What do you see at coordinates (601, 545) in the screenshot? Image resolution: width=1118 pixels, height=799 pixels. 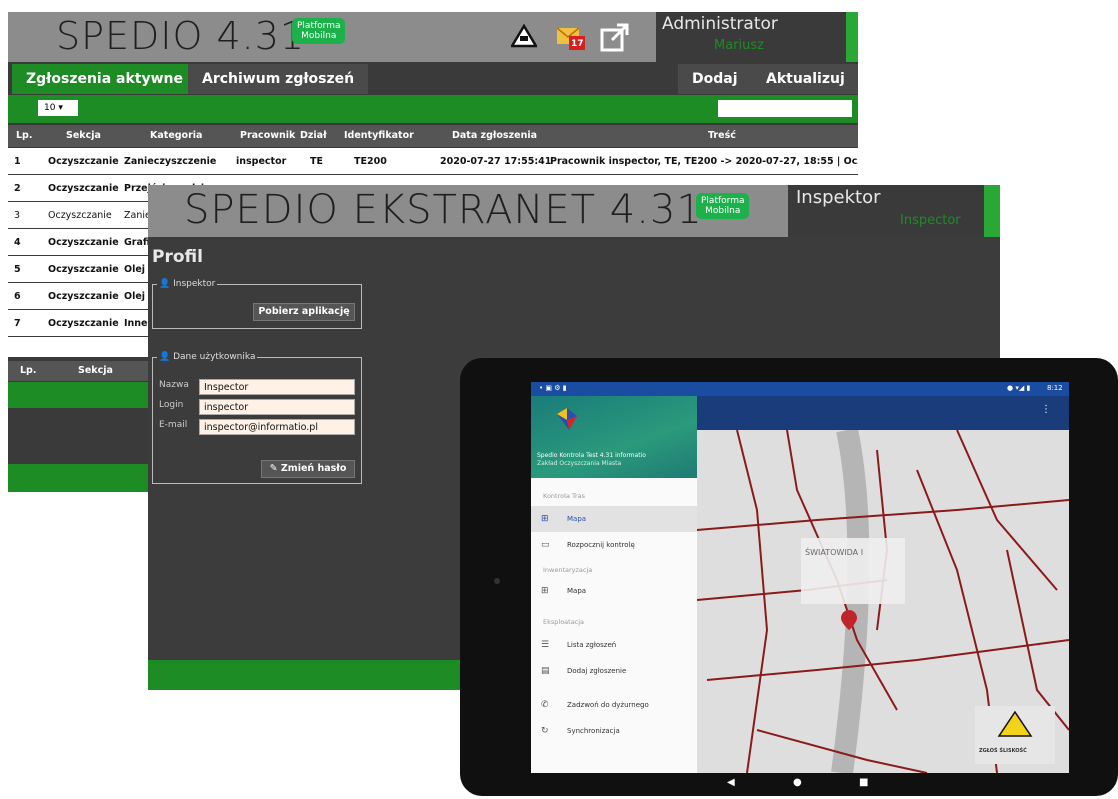 I see `drawer-item-label: Rozpocznij kontrolę` at bounding box center [601, 545].